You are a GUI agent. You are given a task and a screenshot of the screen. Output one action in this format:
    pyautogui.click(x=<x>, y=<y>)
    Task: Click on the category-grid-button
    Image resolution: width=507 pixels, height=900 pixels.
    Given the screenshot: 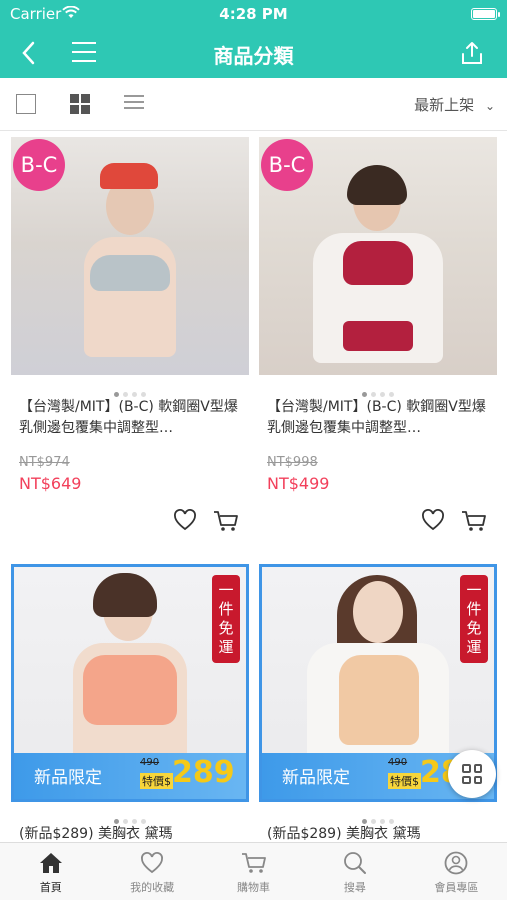 What is the action you would take?
    pyautogui.click(x=472, y=774)
    